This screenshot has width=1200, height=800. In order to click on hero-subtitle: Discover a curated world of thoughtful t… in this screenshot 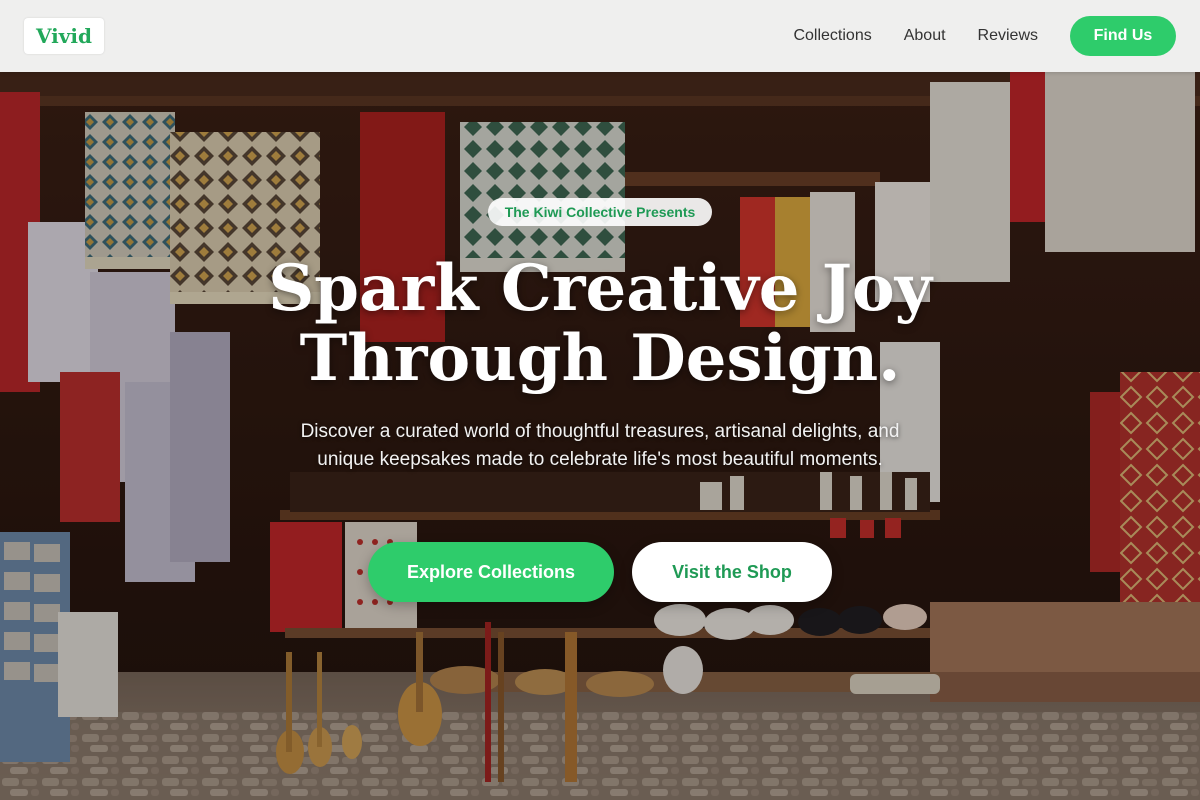, I will do `click(600, 445)`.